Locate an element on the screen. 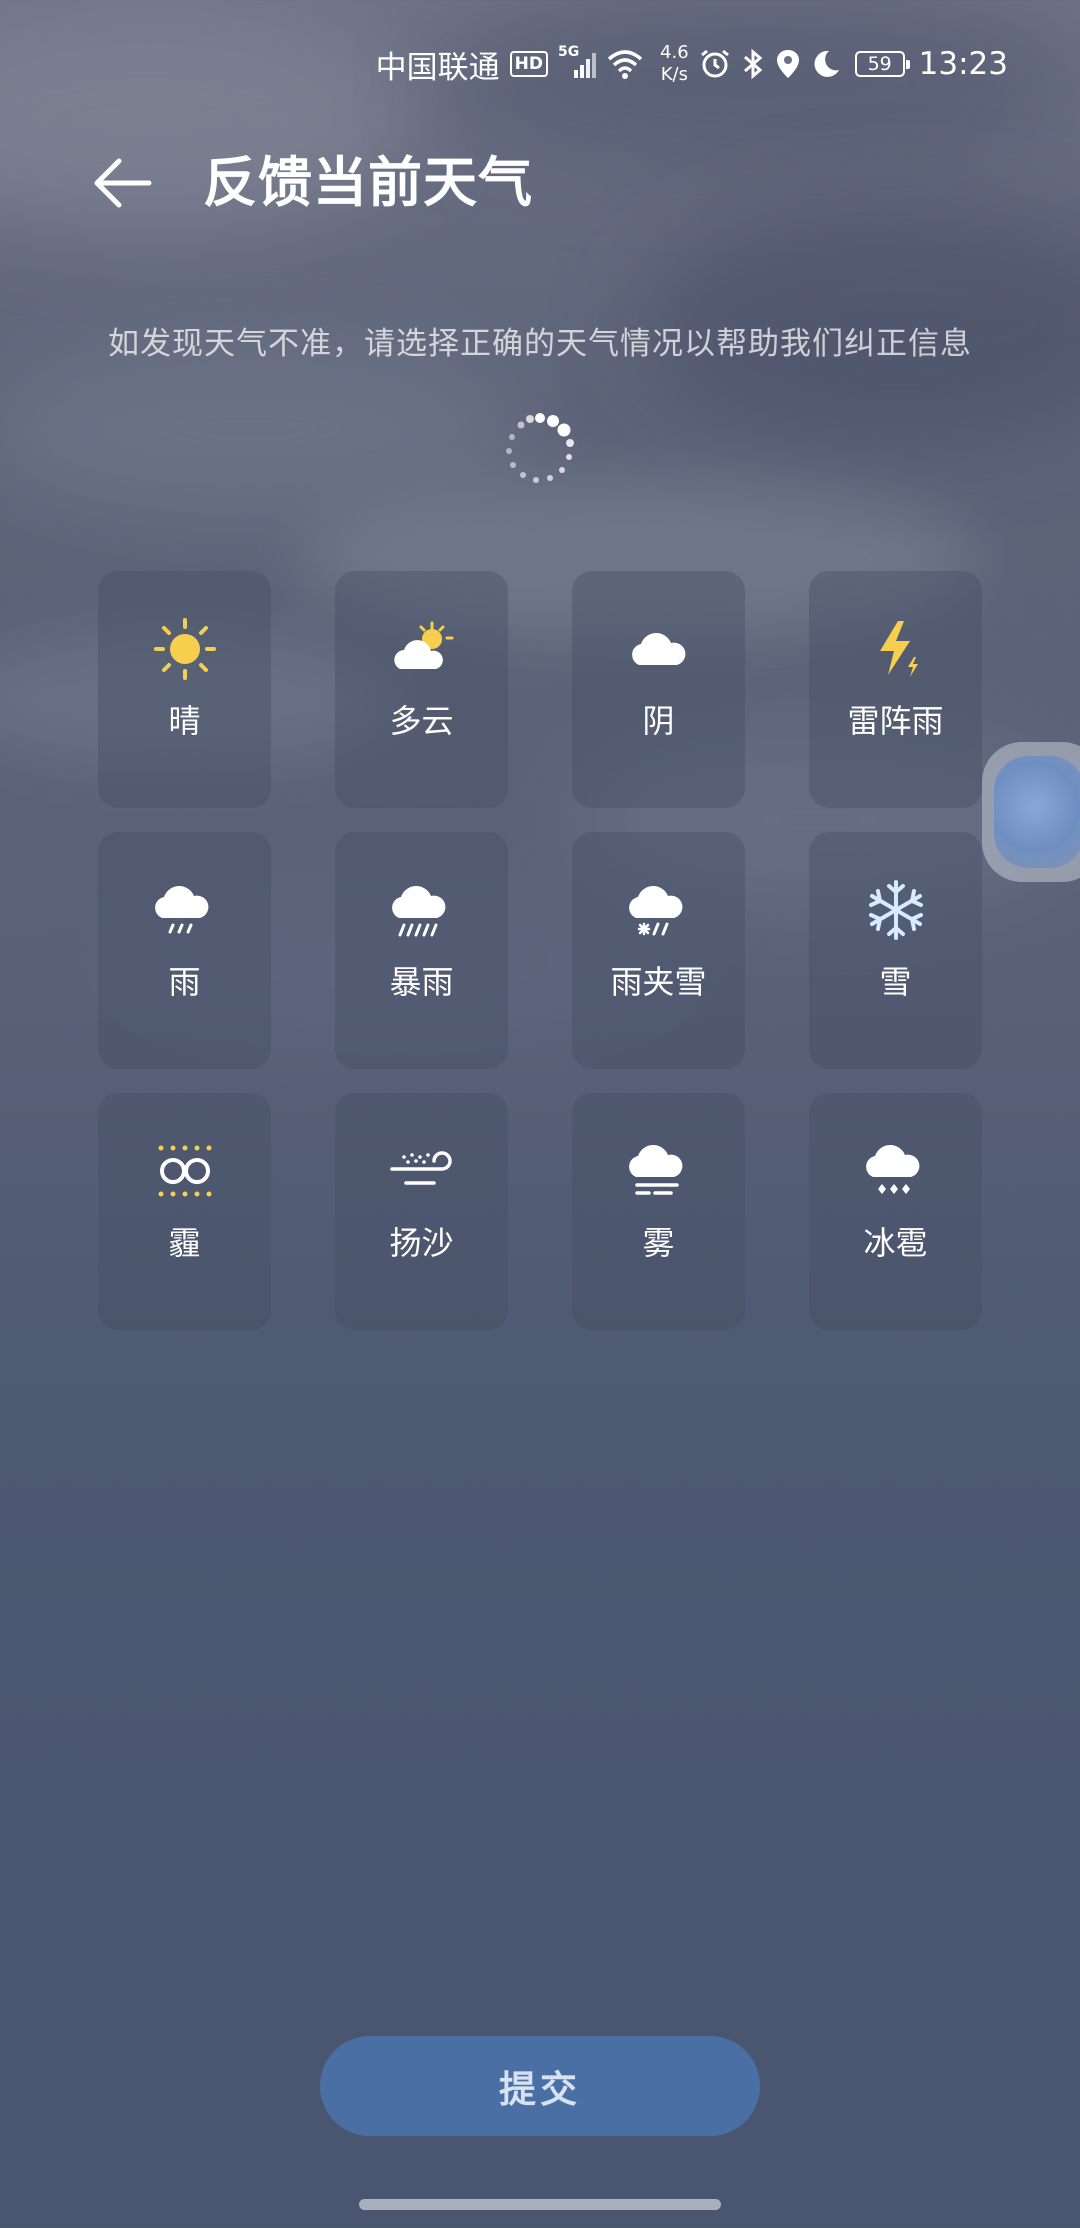  weather-option-label: 雾 is located at coordinates (658, 1243).